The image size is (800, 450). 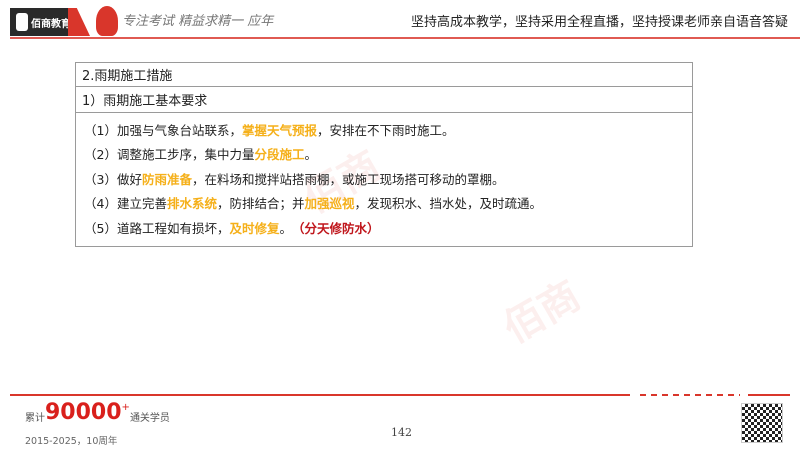 I want to click on signature: 专注考试 精益求精一 应年, so click(x=198, y=21).